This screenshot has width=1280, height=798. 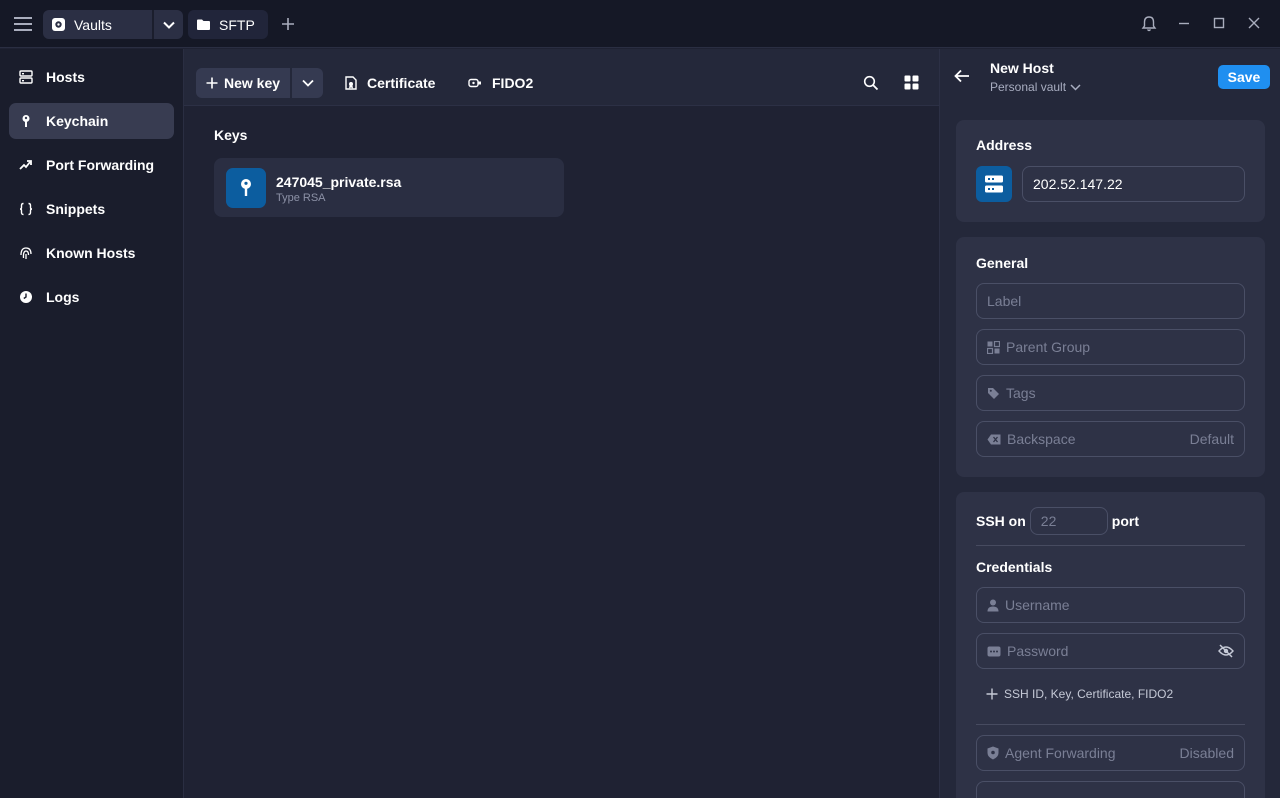 I want to click on fido2-label: FIDO2, so click(x=513, y=83).